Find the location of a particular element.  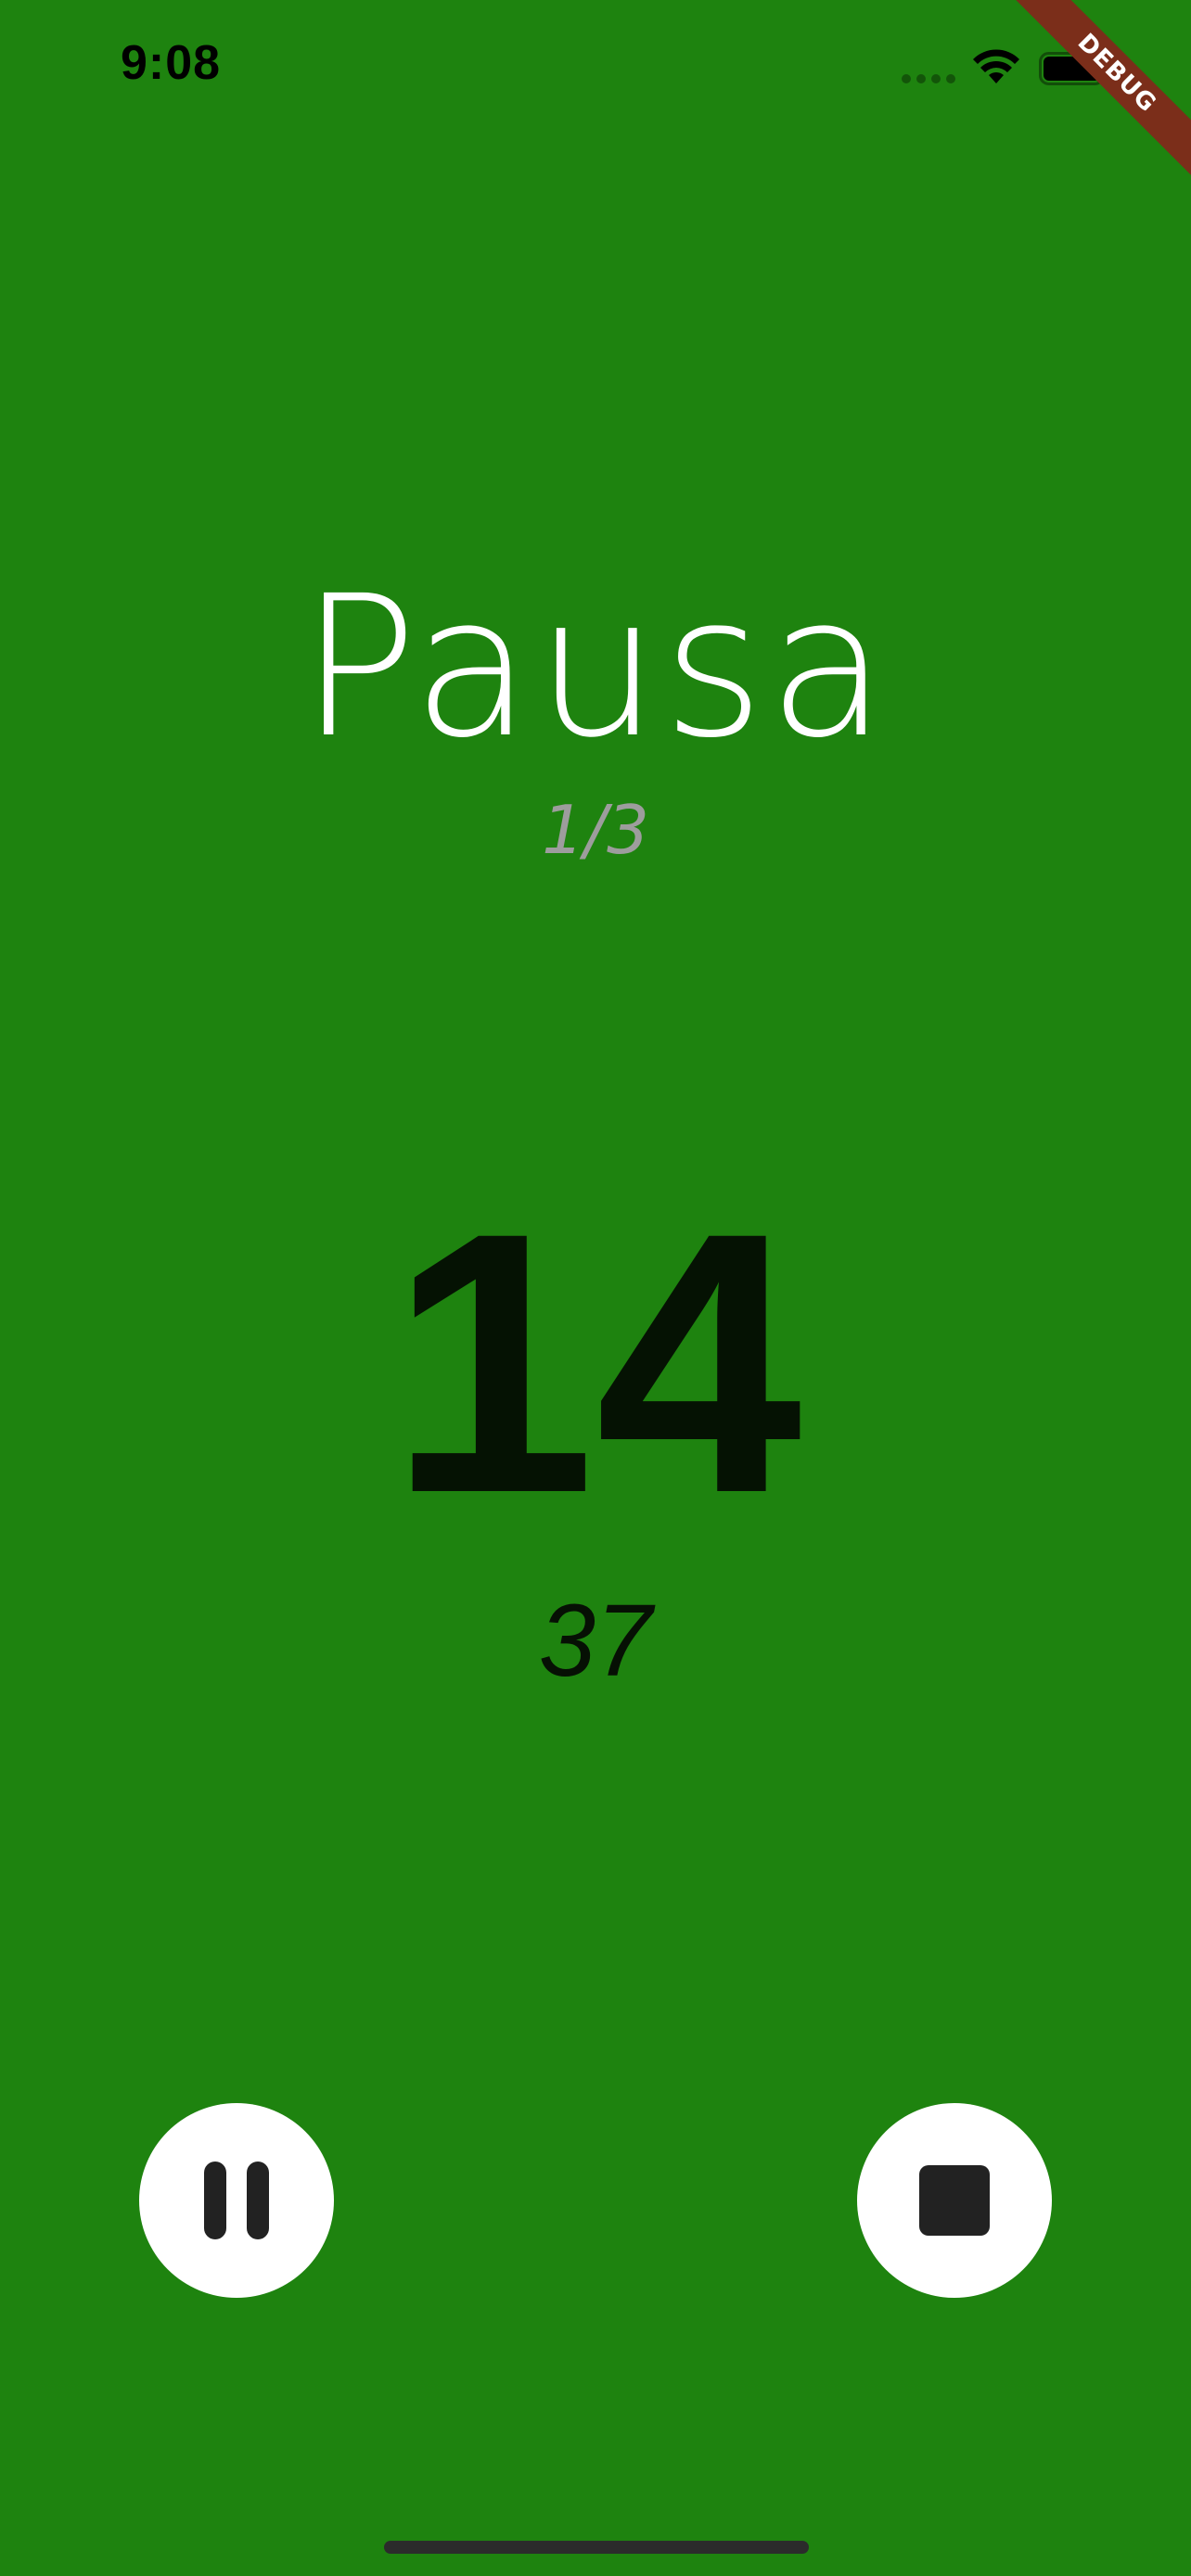

pause-icon is located at coordinates (236, 2200).